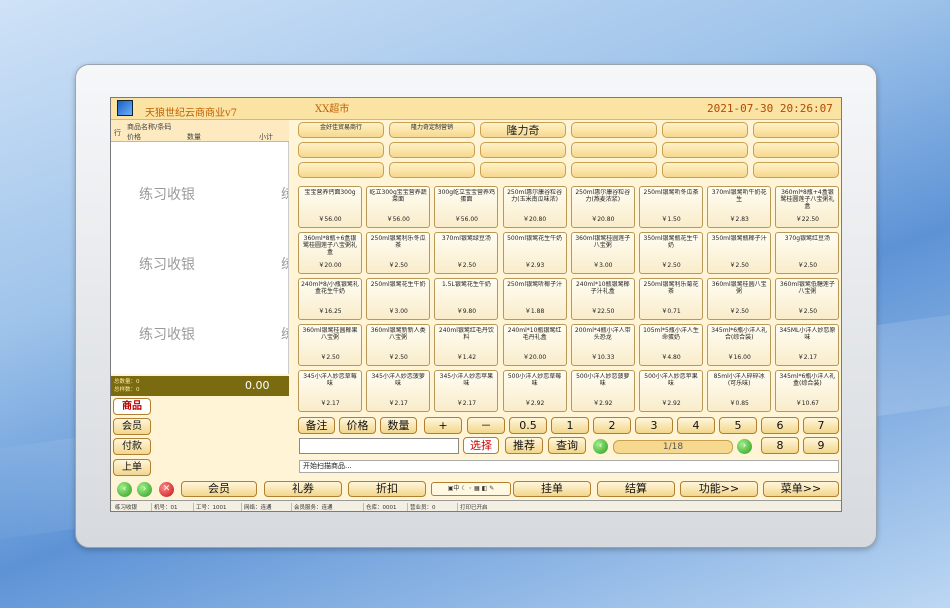  Describe the element at coordinates (821, 425) in the screenshot. I see `digit-button-7: 7` at that location.